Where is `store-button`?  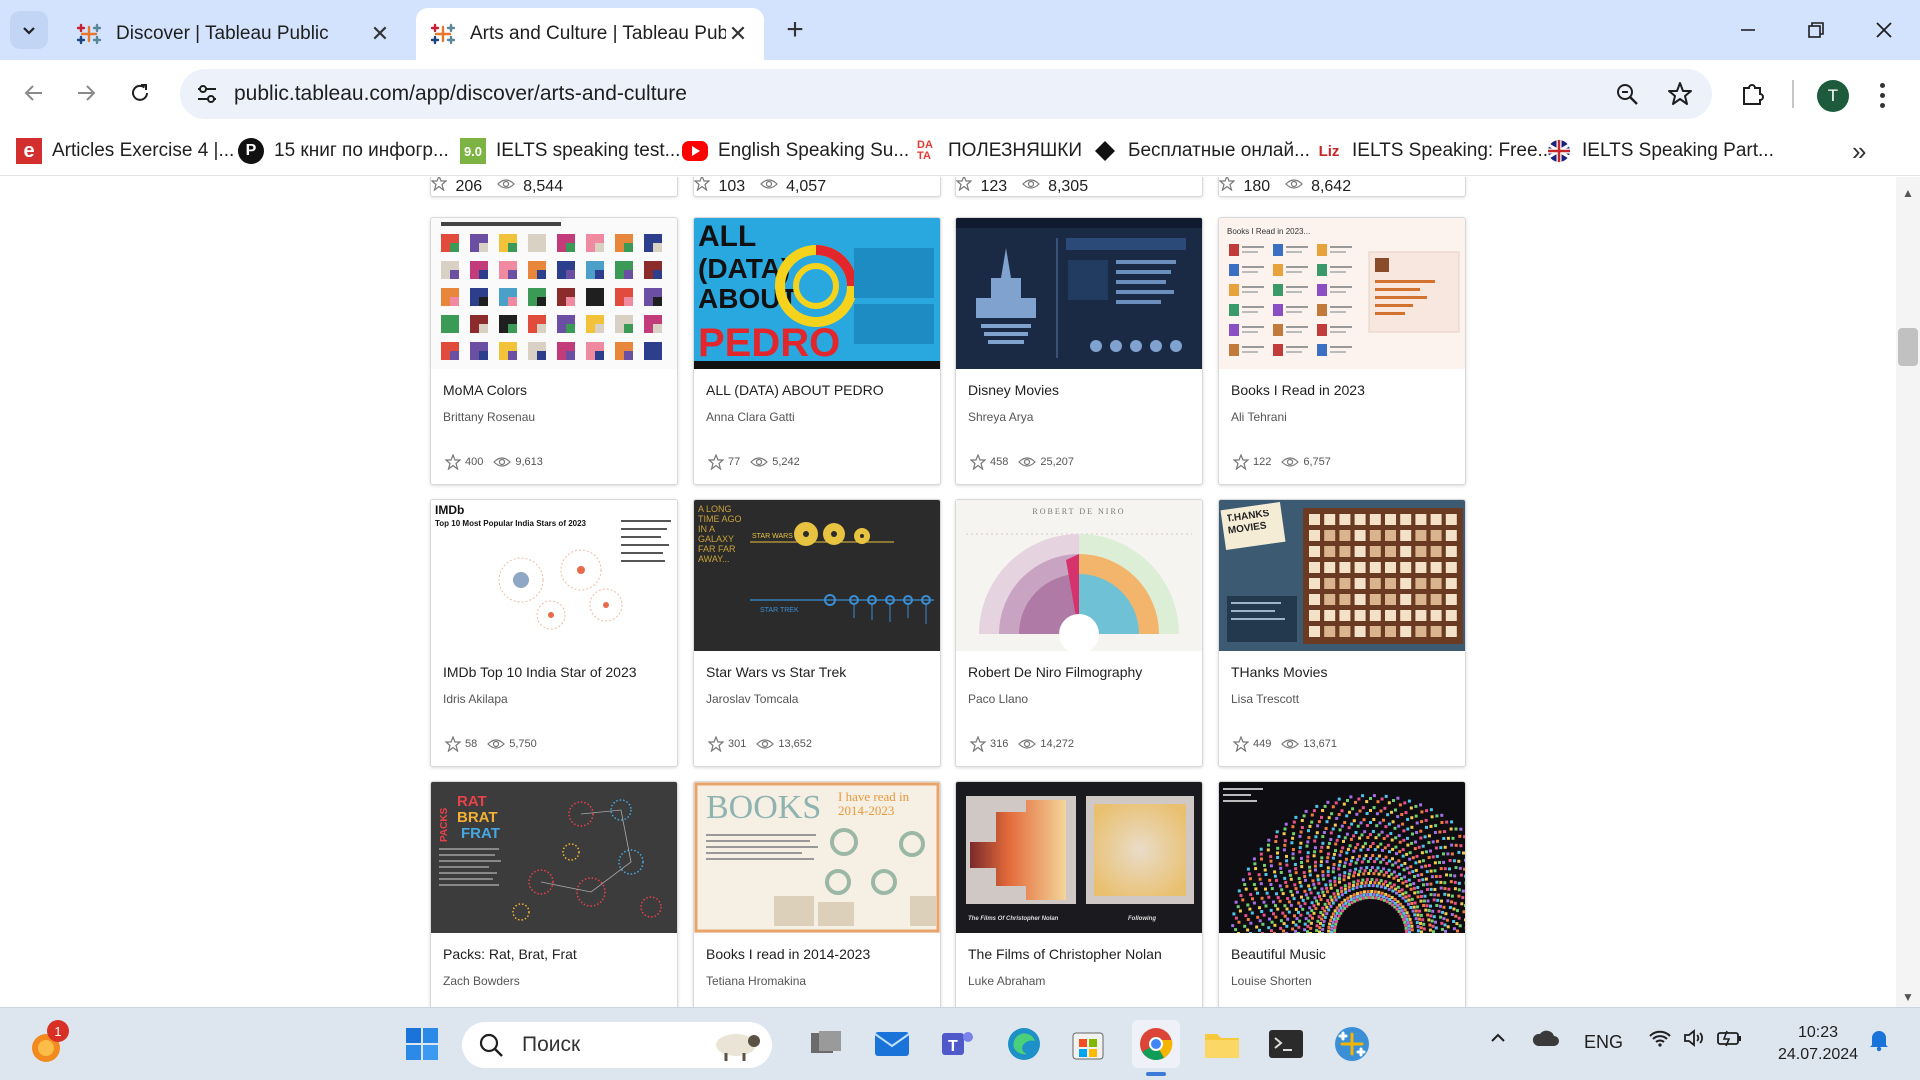 store-button is located at coordinates (1088, 1044).